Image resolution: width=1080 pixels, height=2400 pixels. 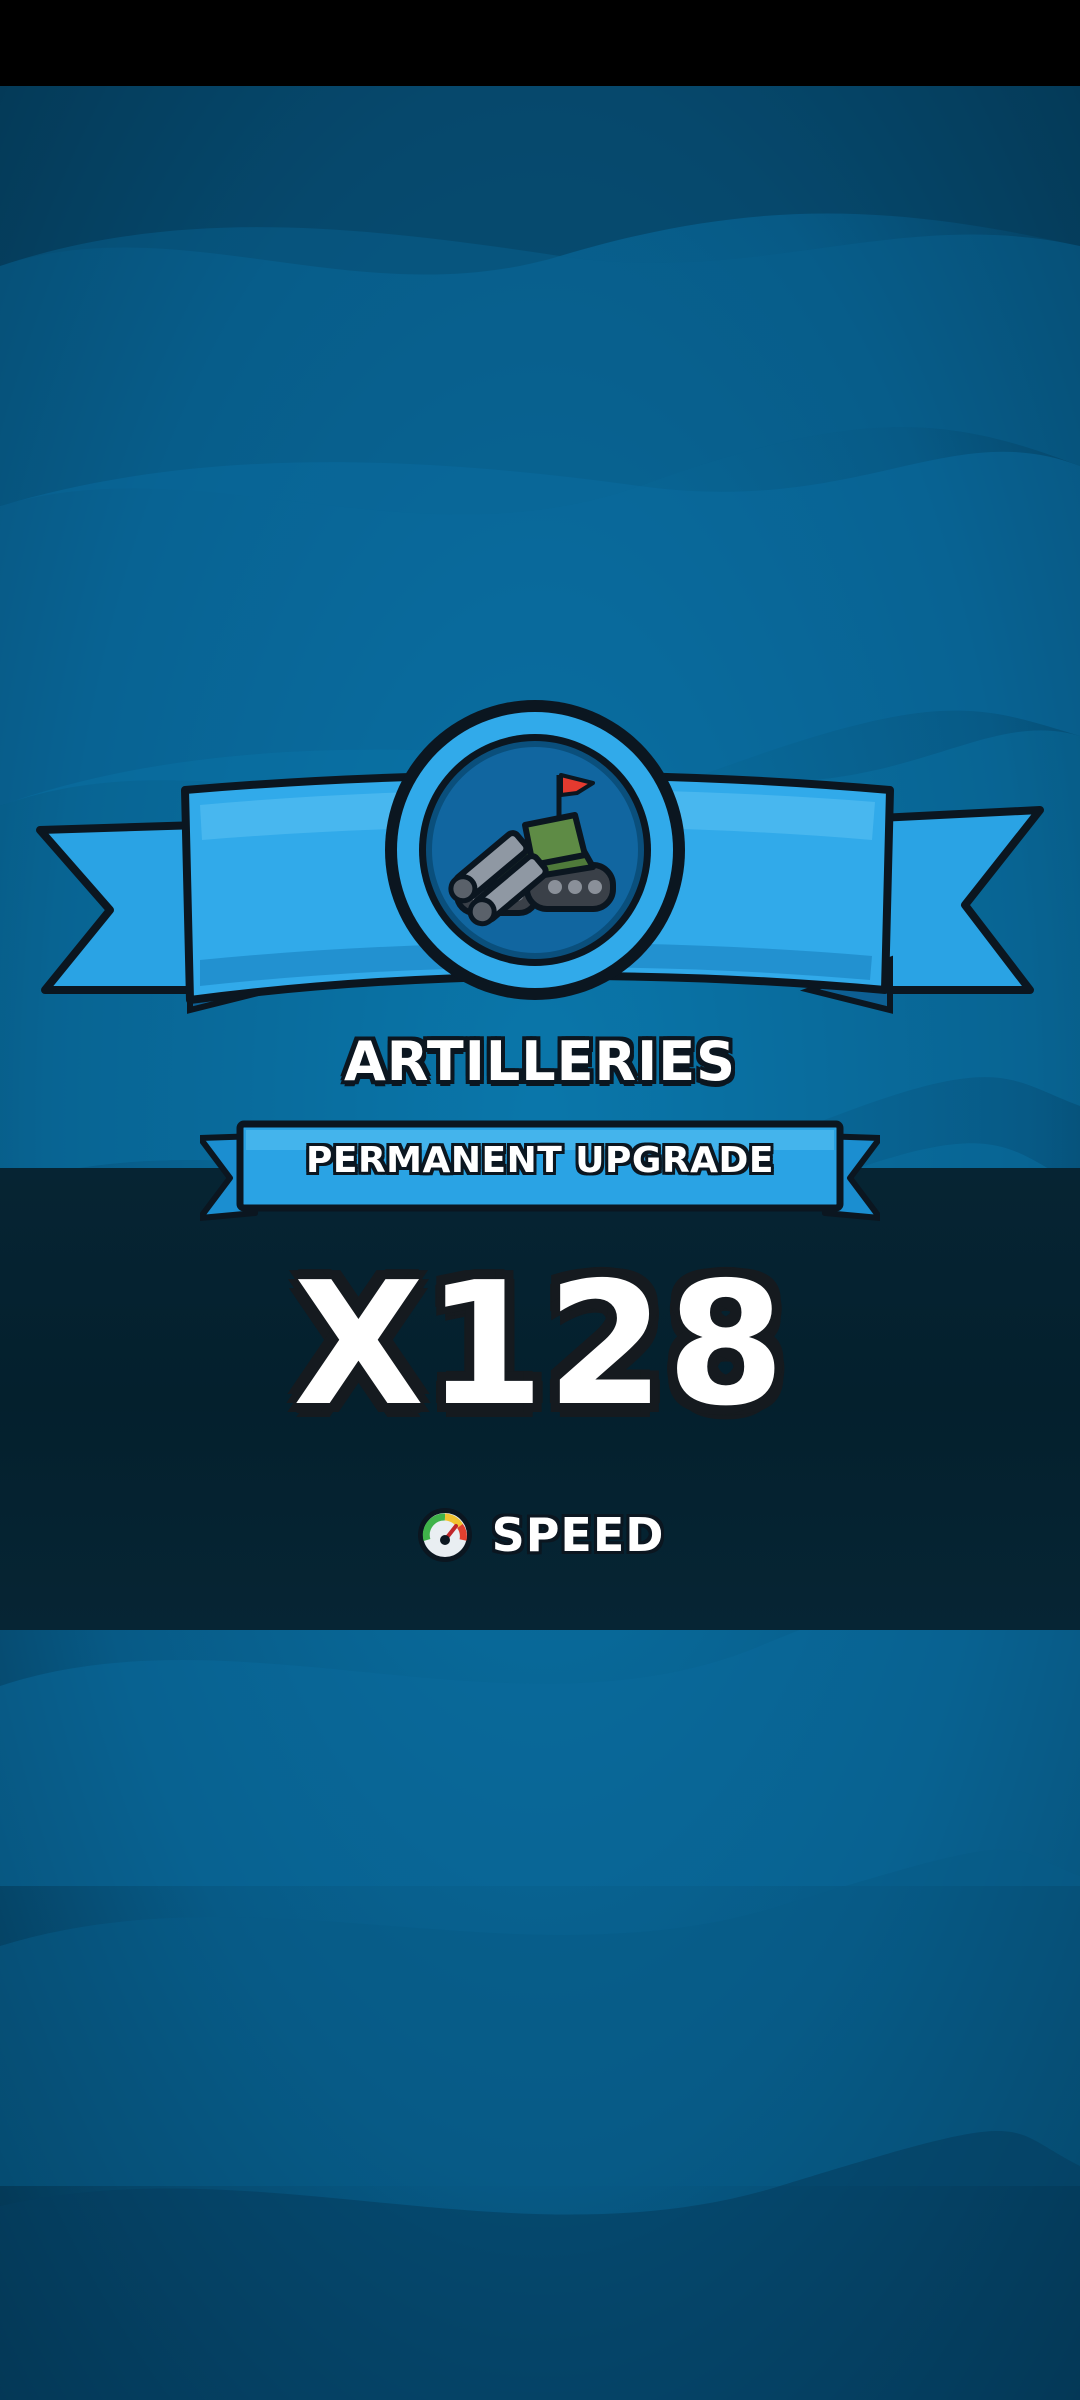 I want to click on speedometer-icon, so click(x=444, y=1535).